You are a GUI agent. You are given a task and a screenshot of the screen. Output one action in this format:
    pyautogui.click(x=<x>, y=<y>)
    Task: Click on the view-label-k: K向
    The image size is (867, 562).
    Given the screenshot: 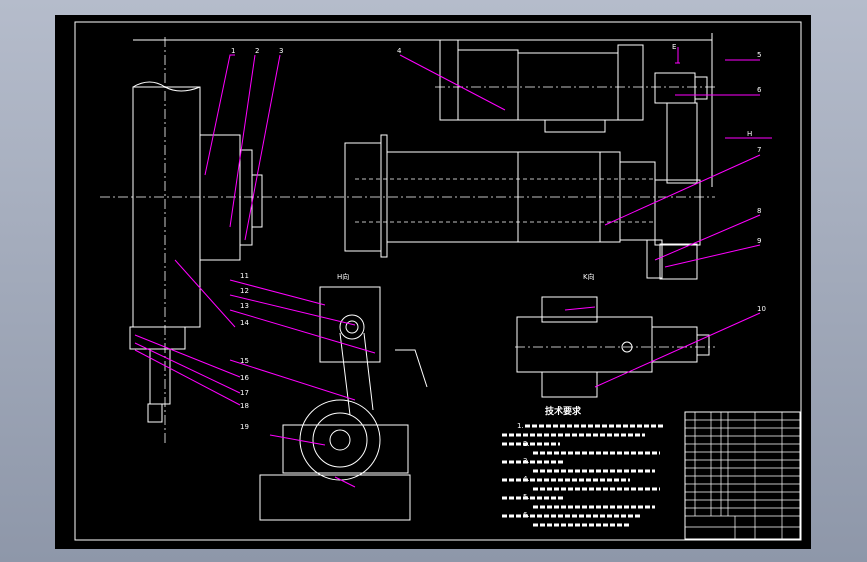 What is the action you would take?
    pyautogui.click(x=589, y=276)
    